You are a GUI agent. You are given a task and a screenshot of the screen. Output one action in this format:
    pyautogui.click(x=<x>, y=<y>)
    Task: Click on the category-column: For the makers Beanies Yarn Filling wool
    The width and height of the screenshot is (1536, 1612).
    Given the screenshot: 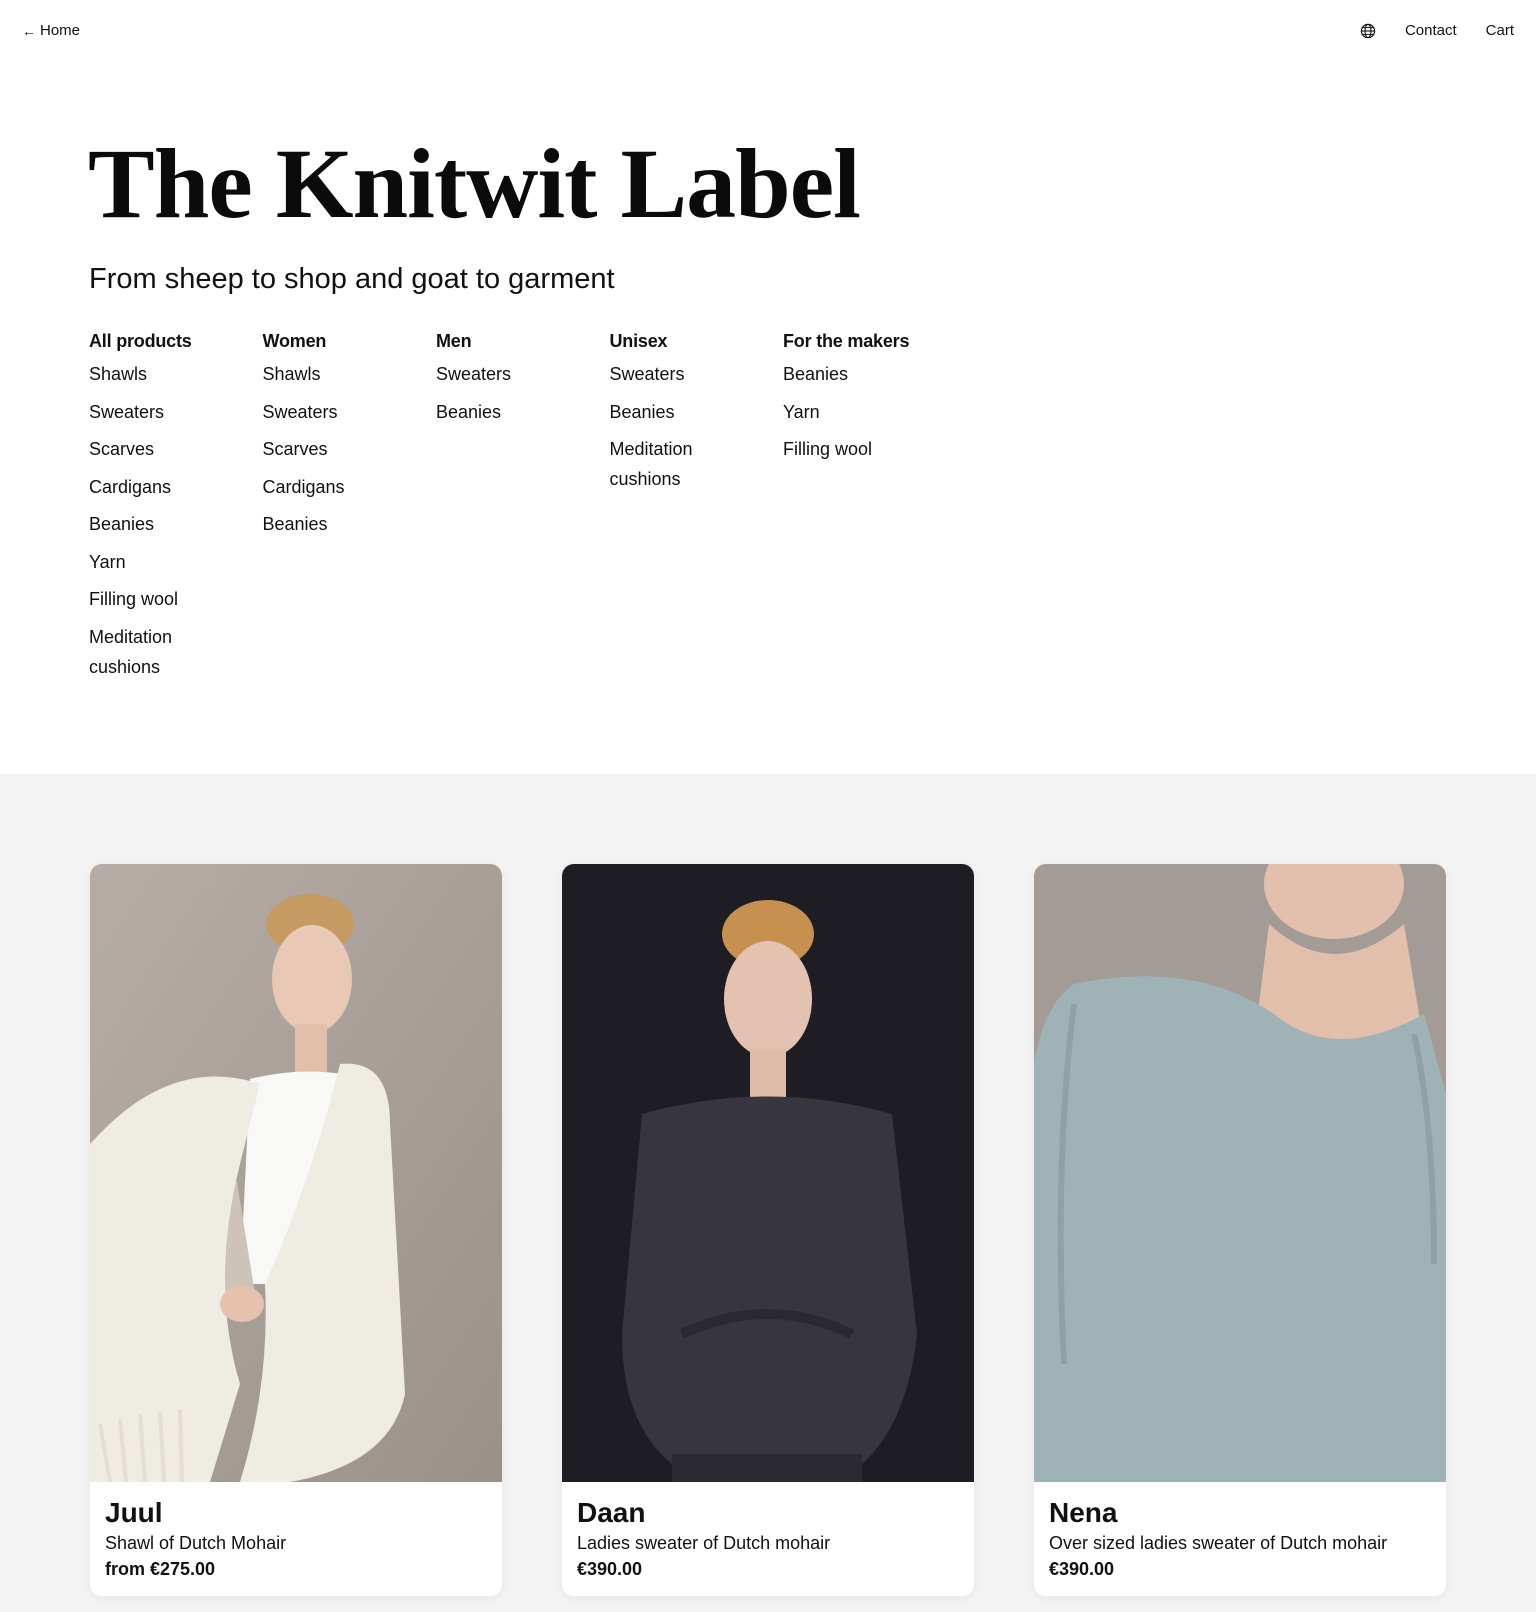 What is the action you would take?
    pyautogui.click(x=870, y=508)
    